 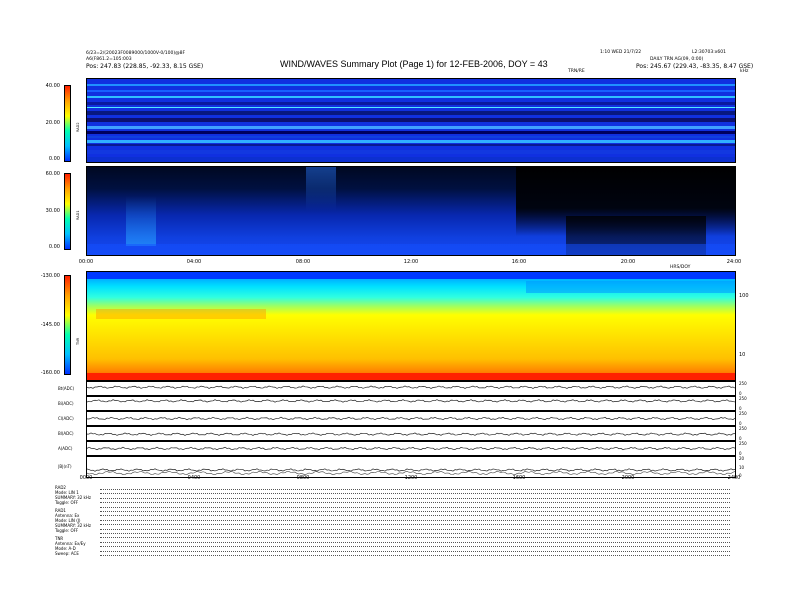 I want to click on b-panel-4-right-tick-0: 250, so click(x=743, y=443).